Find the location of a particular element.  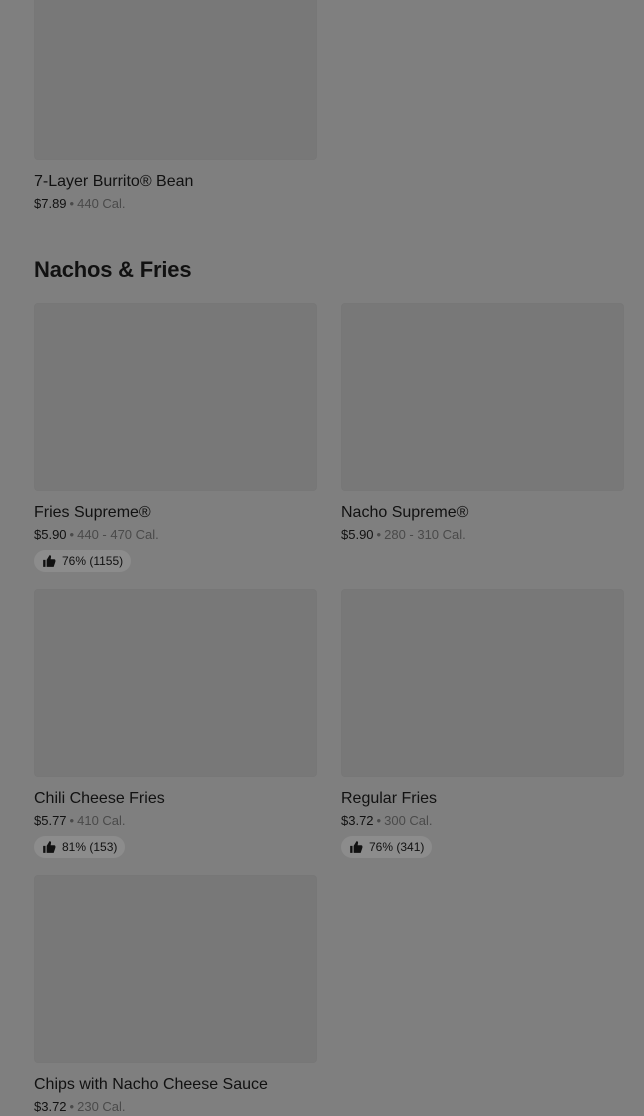

section-title: Nachos & Fries is located at coordinates (113, 269).